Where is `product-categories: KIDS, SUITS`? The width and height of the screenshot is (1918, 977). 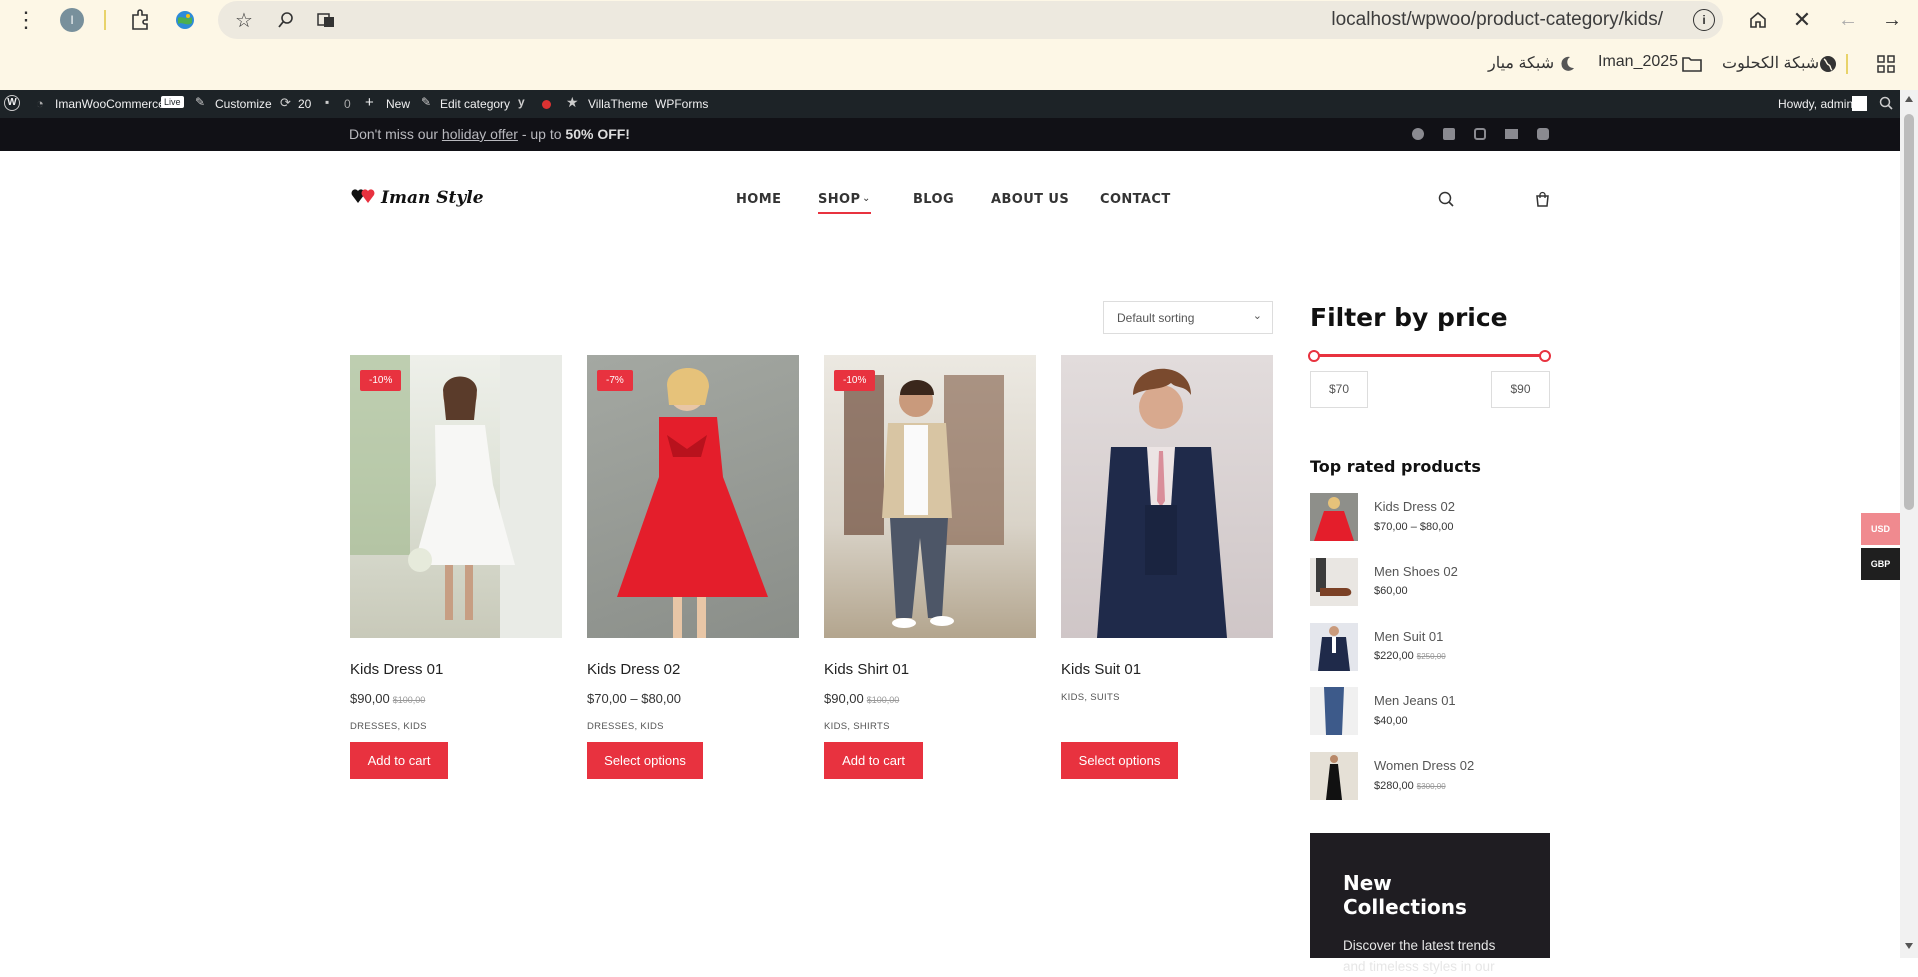
product-categories: KIDS, SUITS is located at coordinates (1090, 697).